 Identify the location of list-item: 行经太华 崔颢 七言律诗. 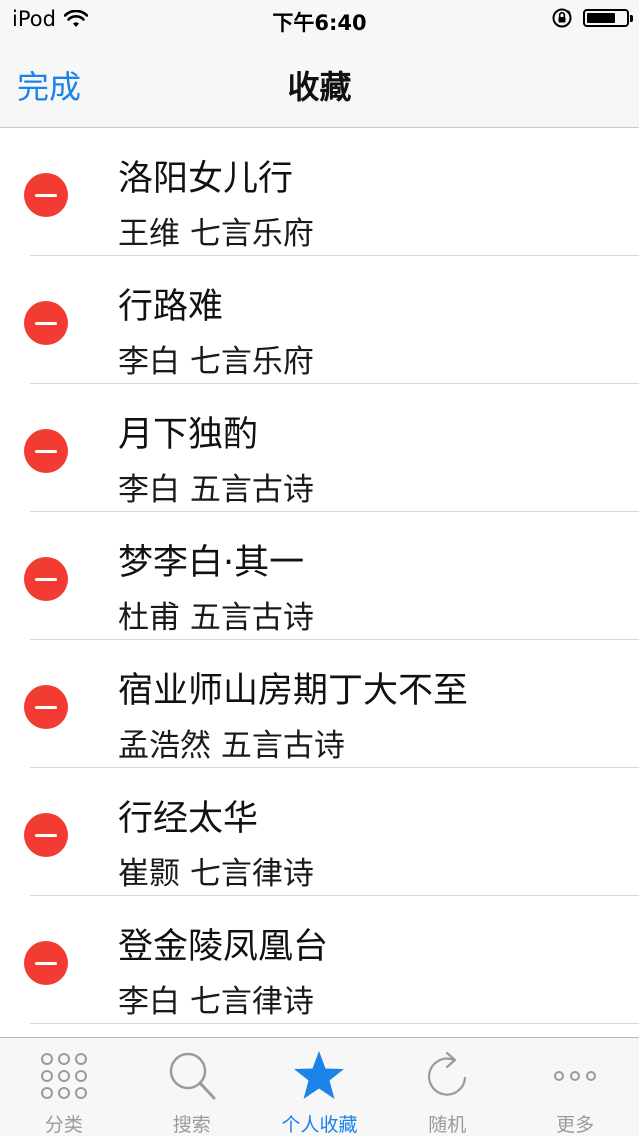
(319, 832).